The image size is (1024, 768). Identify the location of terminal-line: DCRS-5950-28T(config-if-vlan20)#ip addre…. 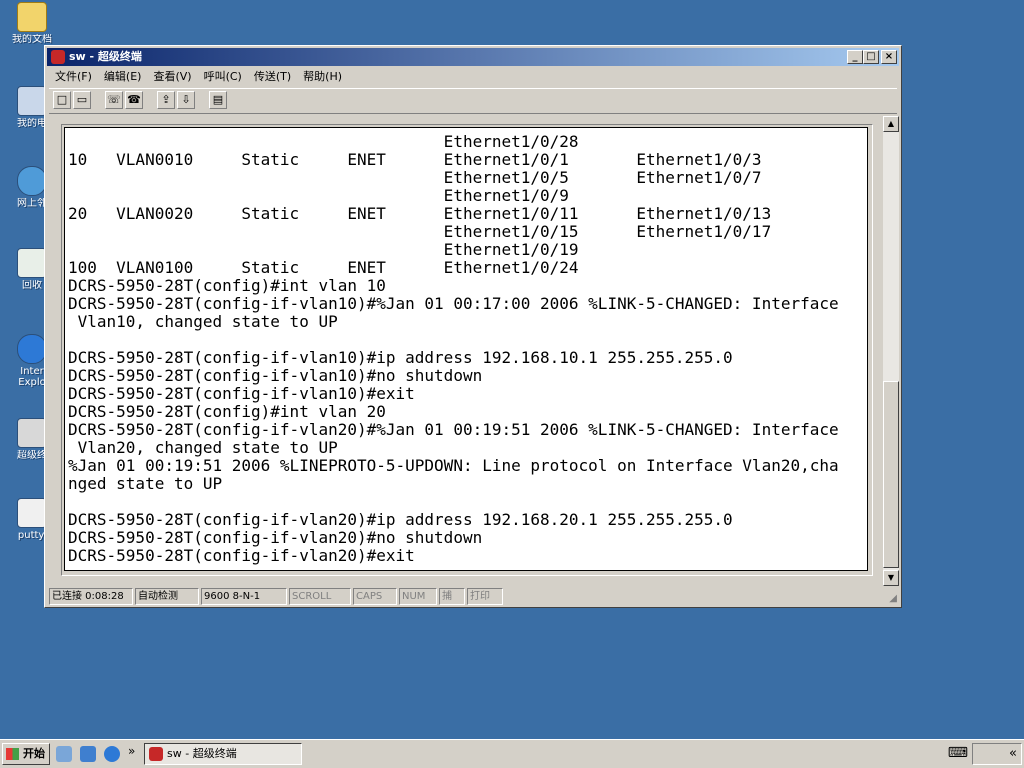
(400, 519).